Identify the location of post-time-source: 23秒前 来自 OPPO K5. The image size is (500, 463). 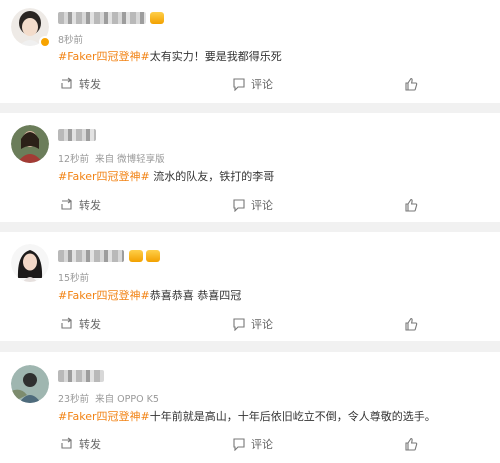
(108, 398).